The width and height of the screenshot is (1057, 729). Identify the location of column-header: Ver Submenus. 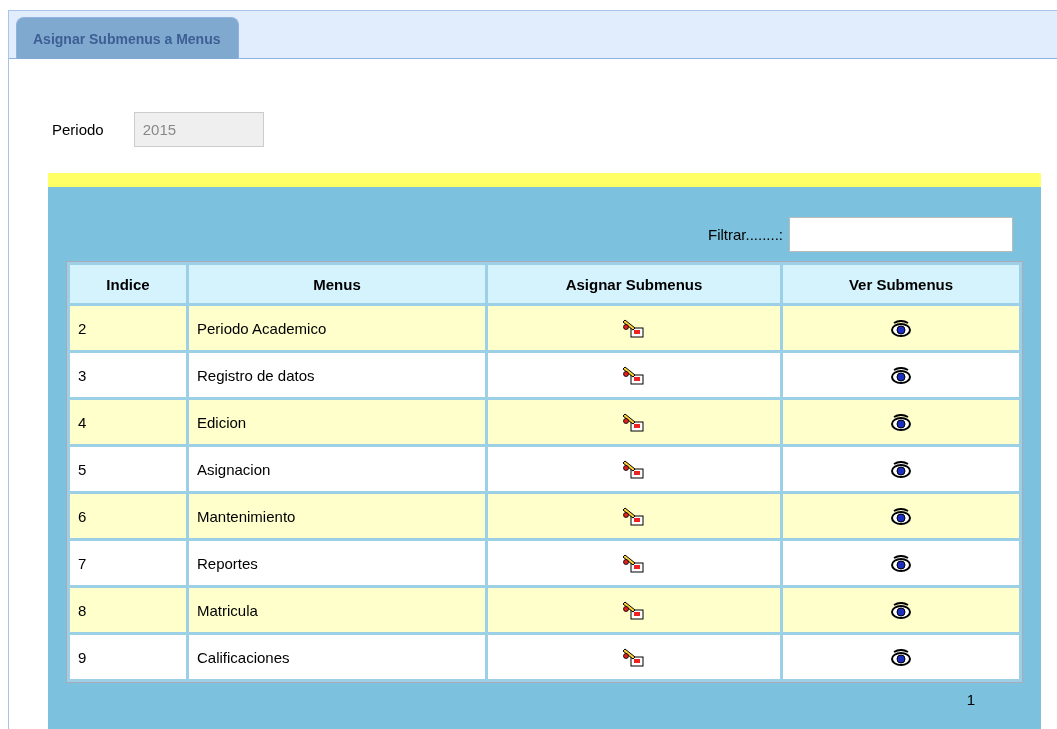
(901, 284).